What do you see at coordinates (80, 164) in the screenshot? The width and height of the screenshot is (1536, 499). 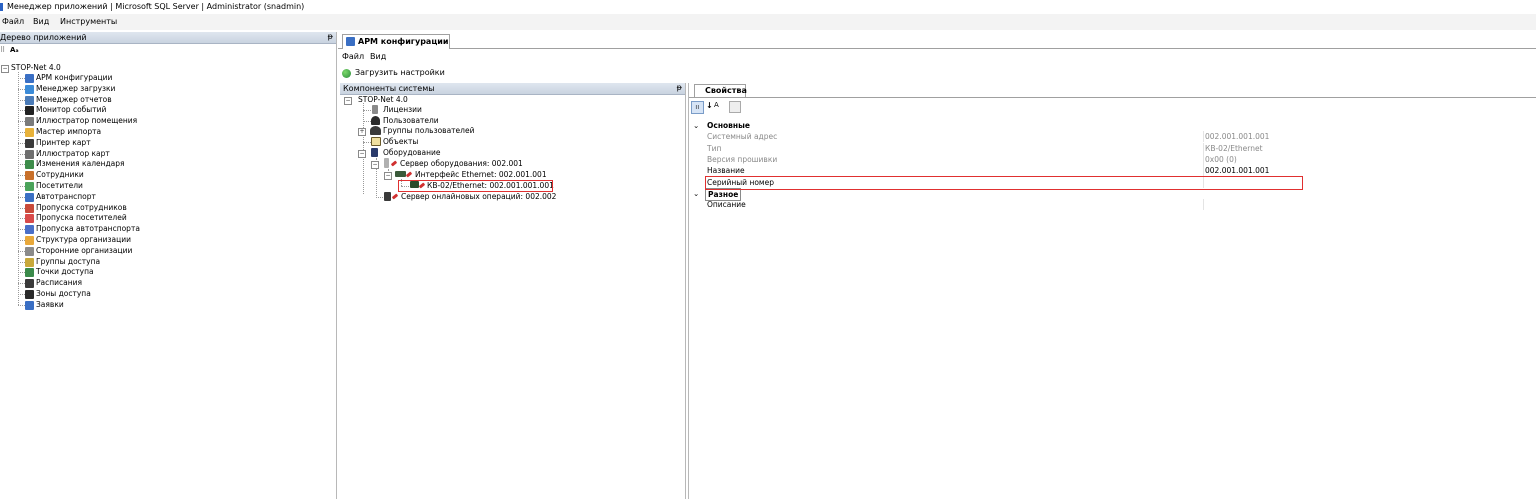 I see `tree-item: Изменения календаря` at bounding box center [80, 164].